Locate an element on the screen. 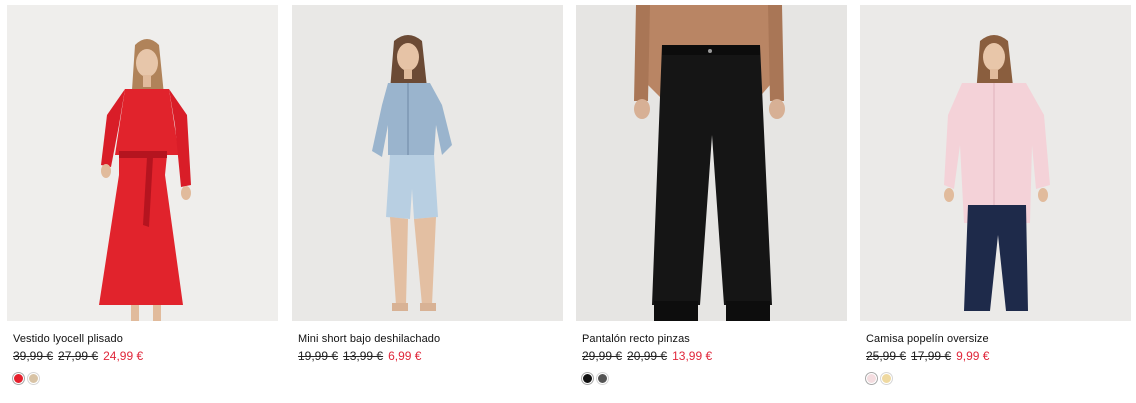 This screenshot has height=403, width=1136. product-prices: 29,99 € 20,99 € 13,99 € is located at coordinates (715, 356).